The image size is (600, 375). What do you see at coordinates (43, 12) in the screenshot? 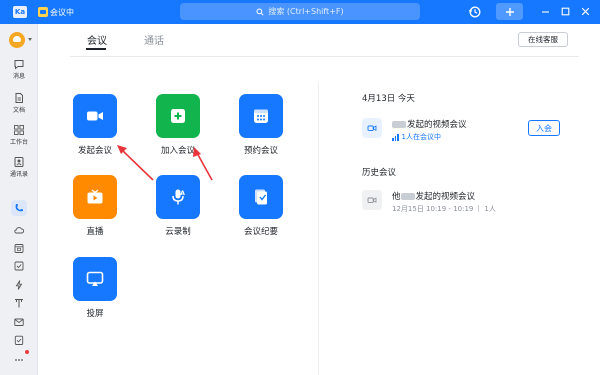
I see `meeting-icon` at bounding box center [43, 12].